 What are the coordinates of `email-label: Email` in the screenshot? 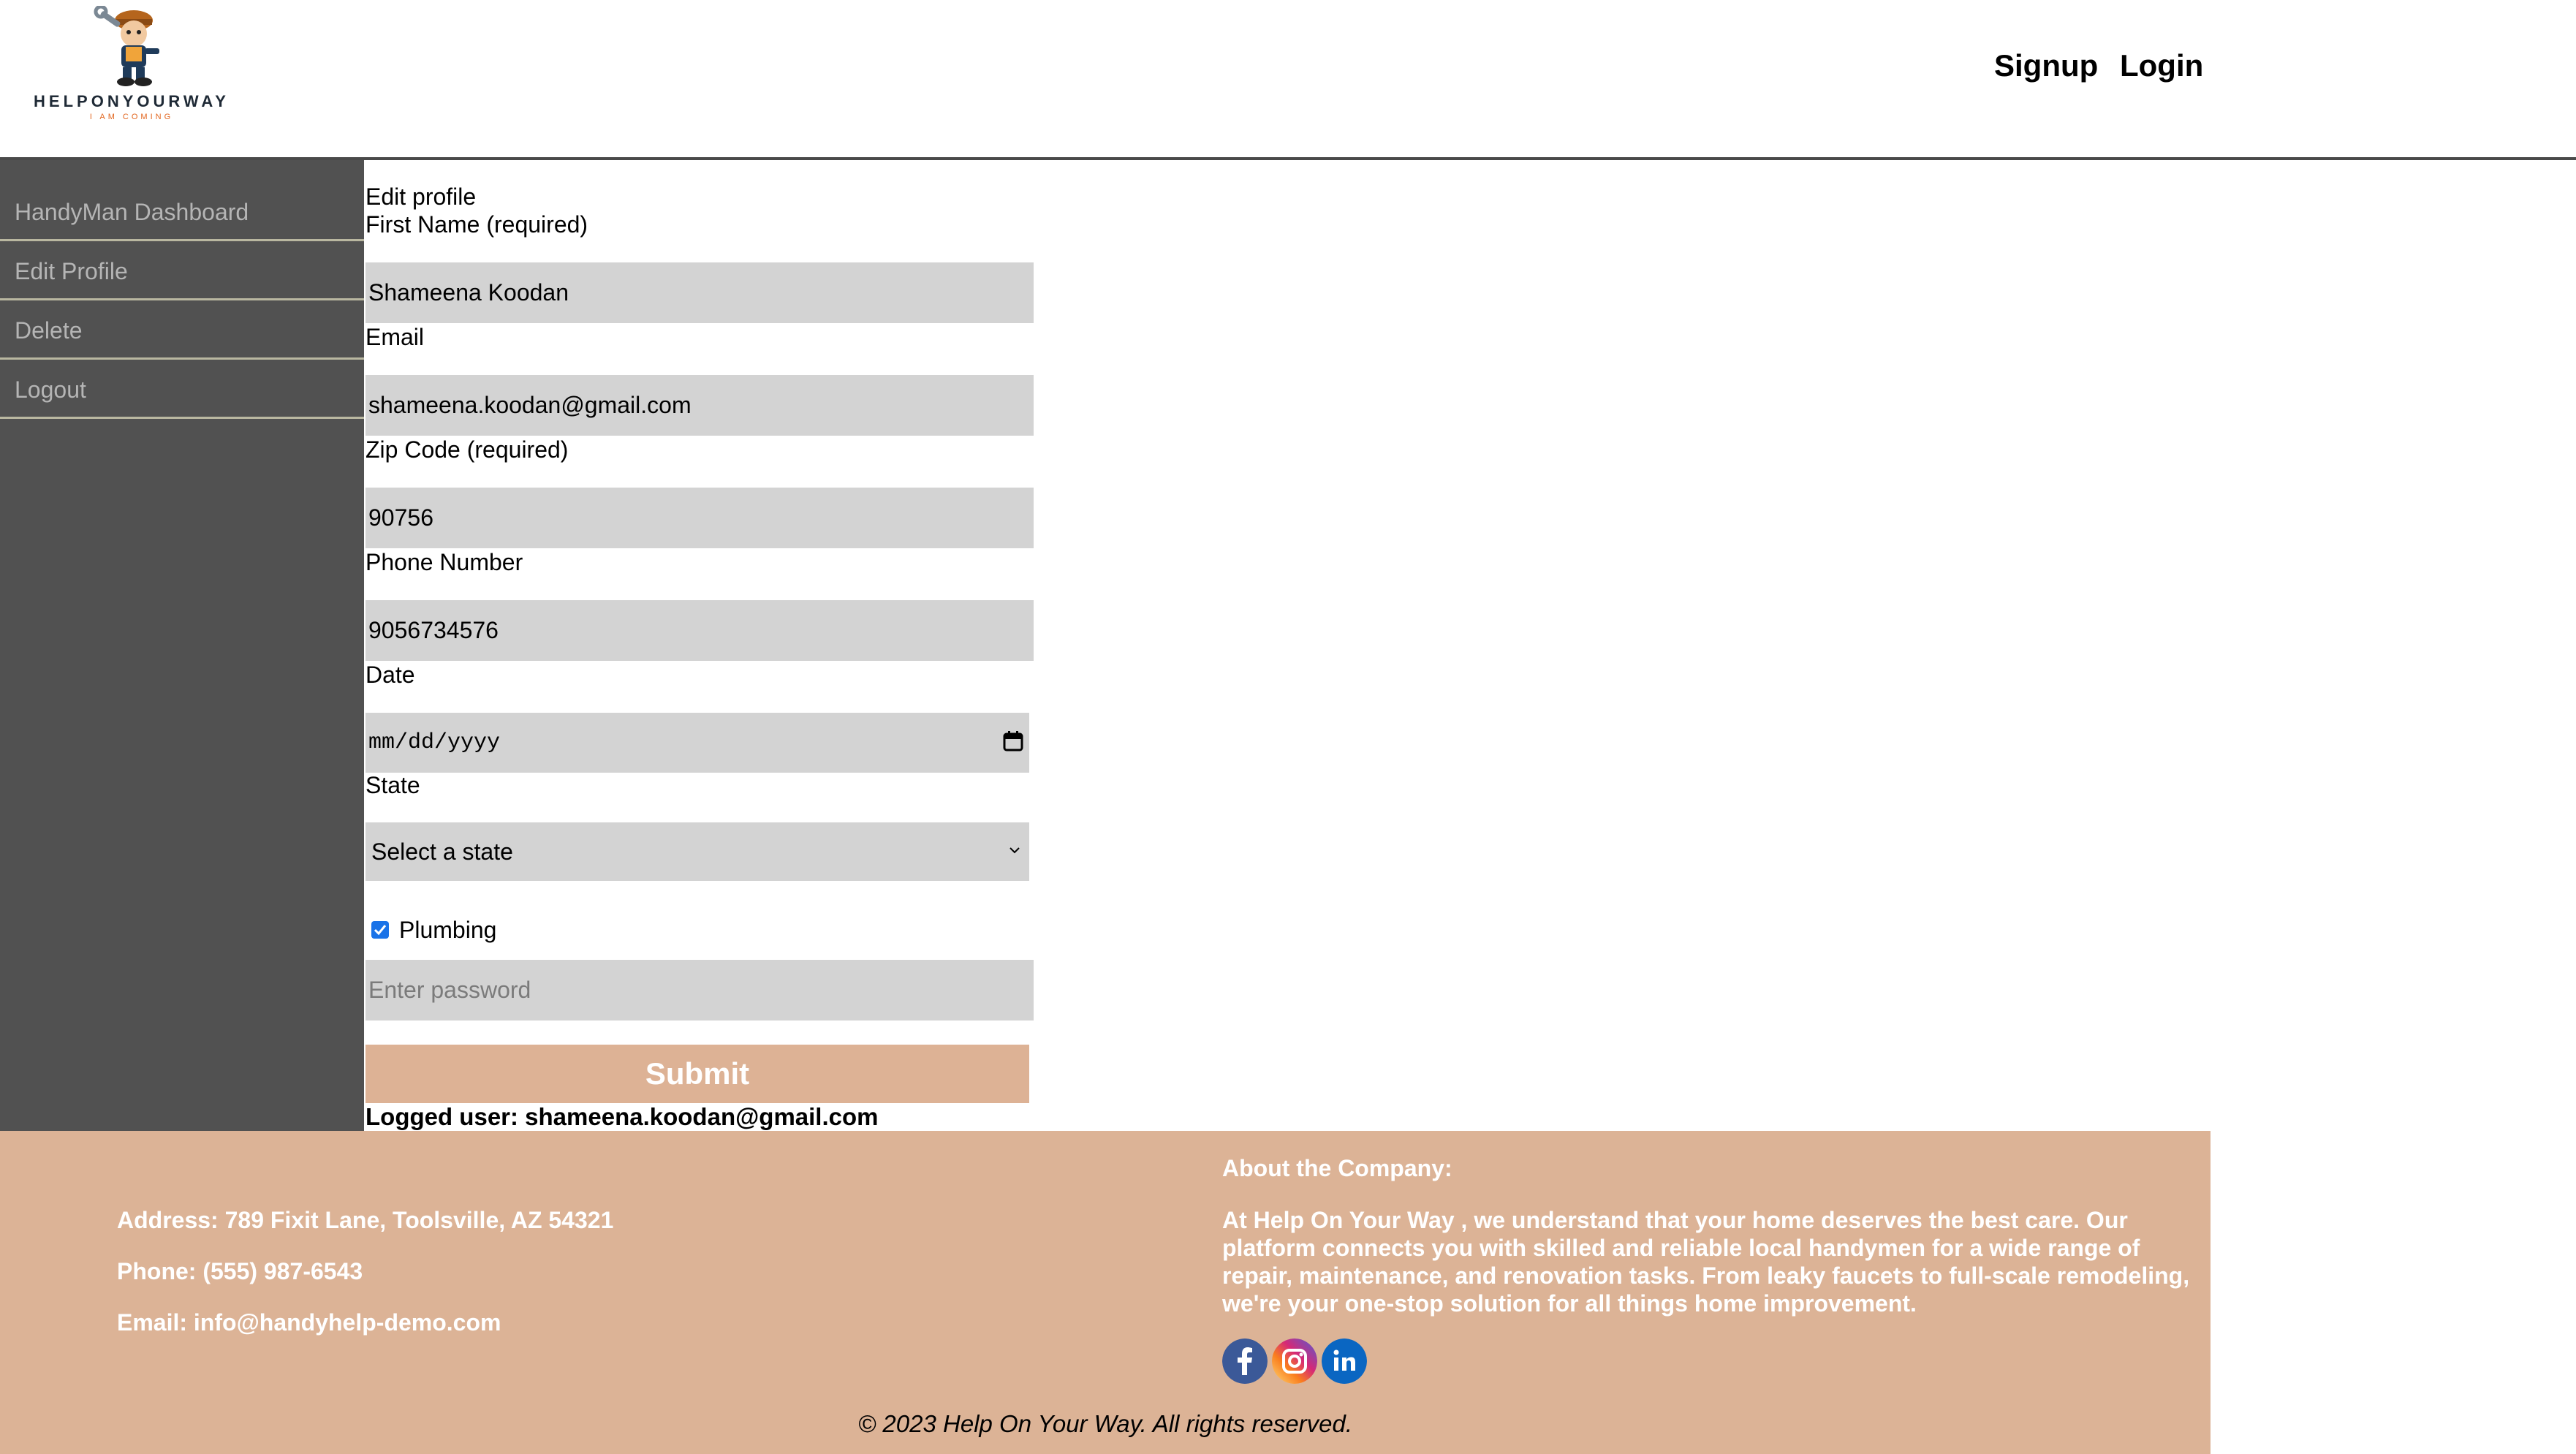 It's located at (395, 337).